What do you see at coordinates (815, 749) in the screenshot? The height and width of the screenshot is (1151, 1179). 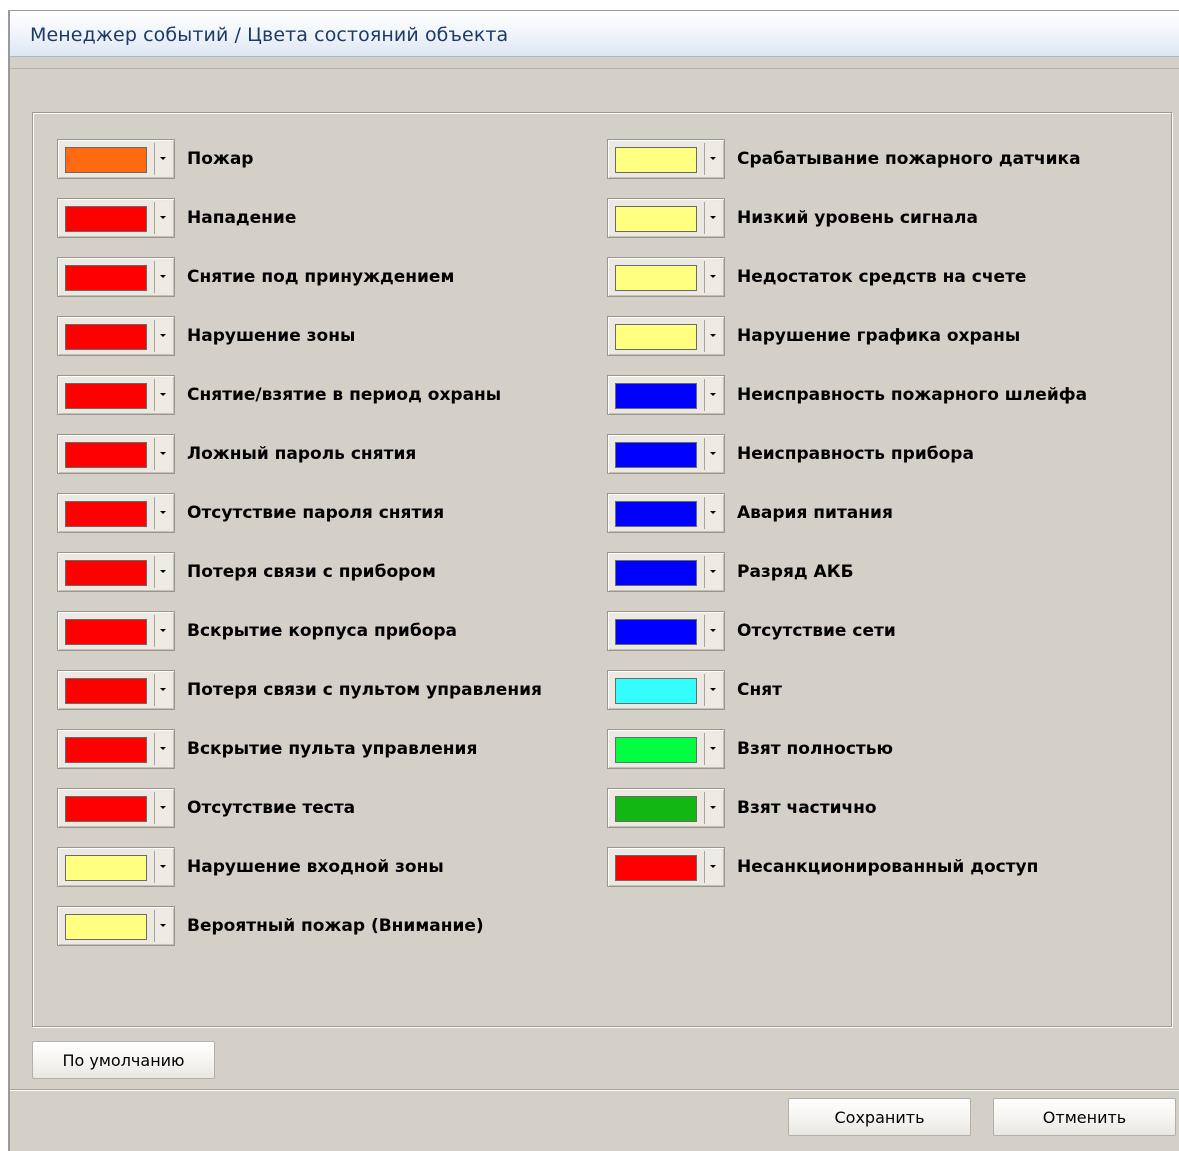 I see `color-row-label: Взят полностью` at bounding box center [815, 749].